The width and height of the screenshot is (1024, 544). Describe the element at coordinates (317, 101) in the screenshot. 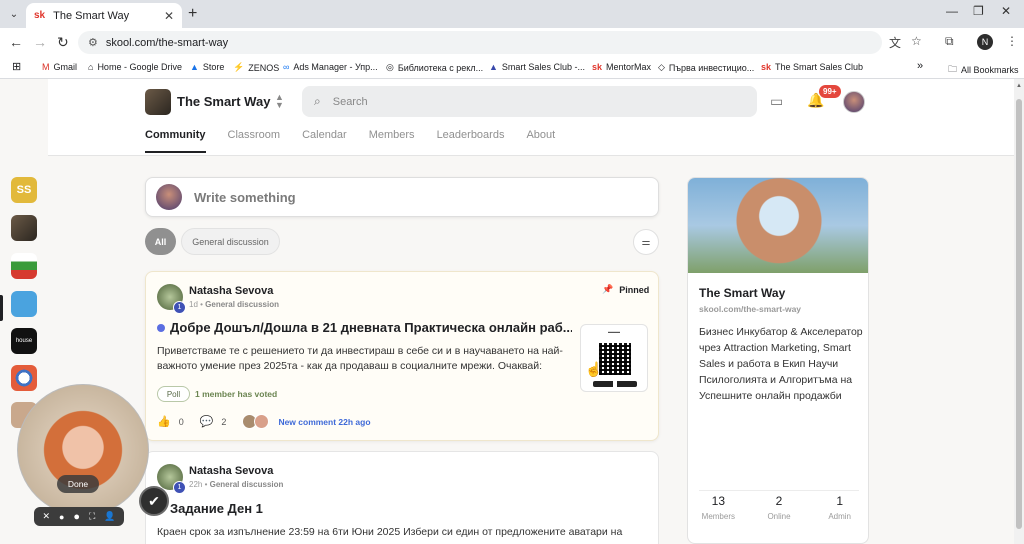

I see `search-icon: ⌕` at that location.